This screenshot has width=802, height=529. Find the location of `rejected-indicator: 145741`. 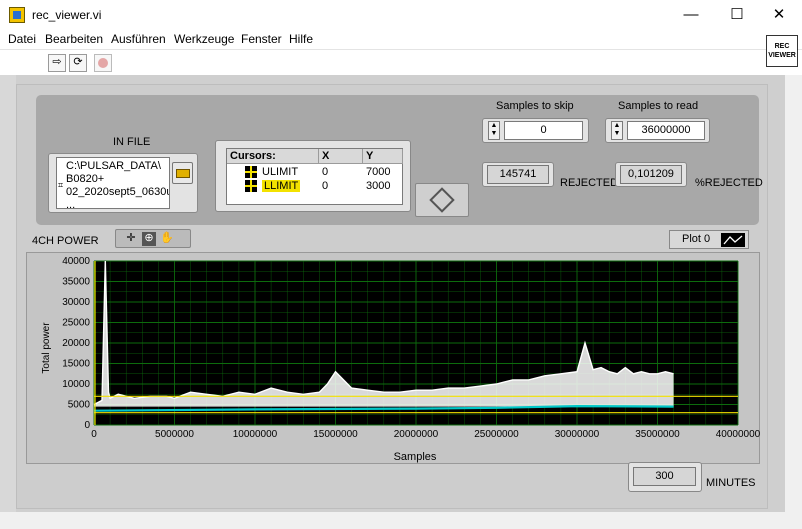

rejected-indicator: 145741 is located at coordinates (518, 174).